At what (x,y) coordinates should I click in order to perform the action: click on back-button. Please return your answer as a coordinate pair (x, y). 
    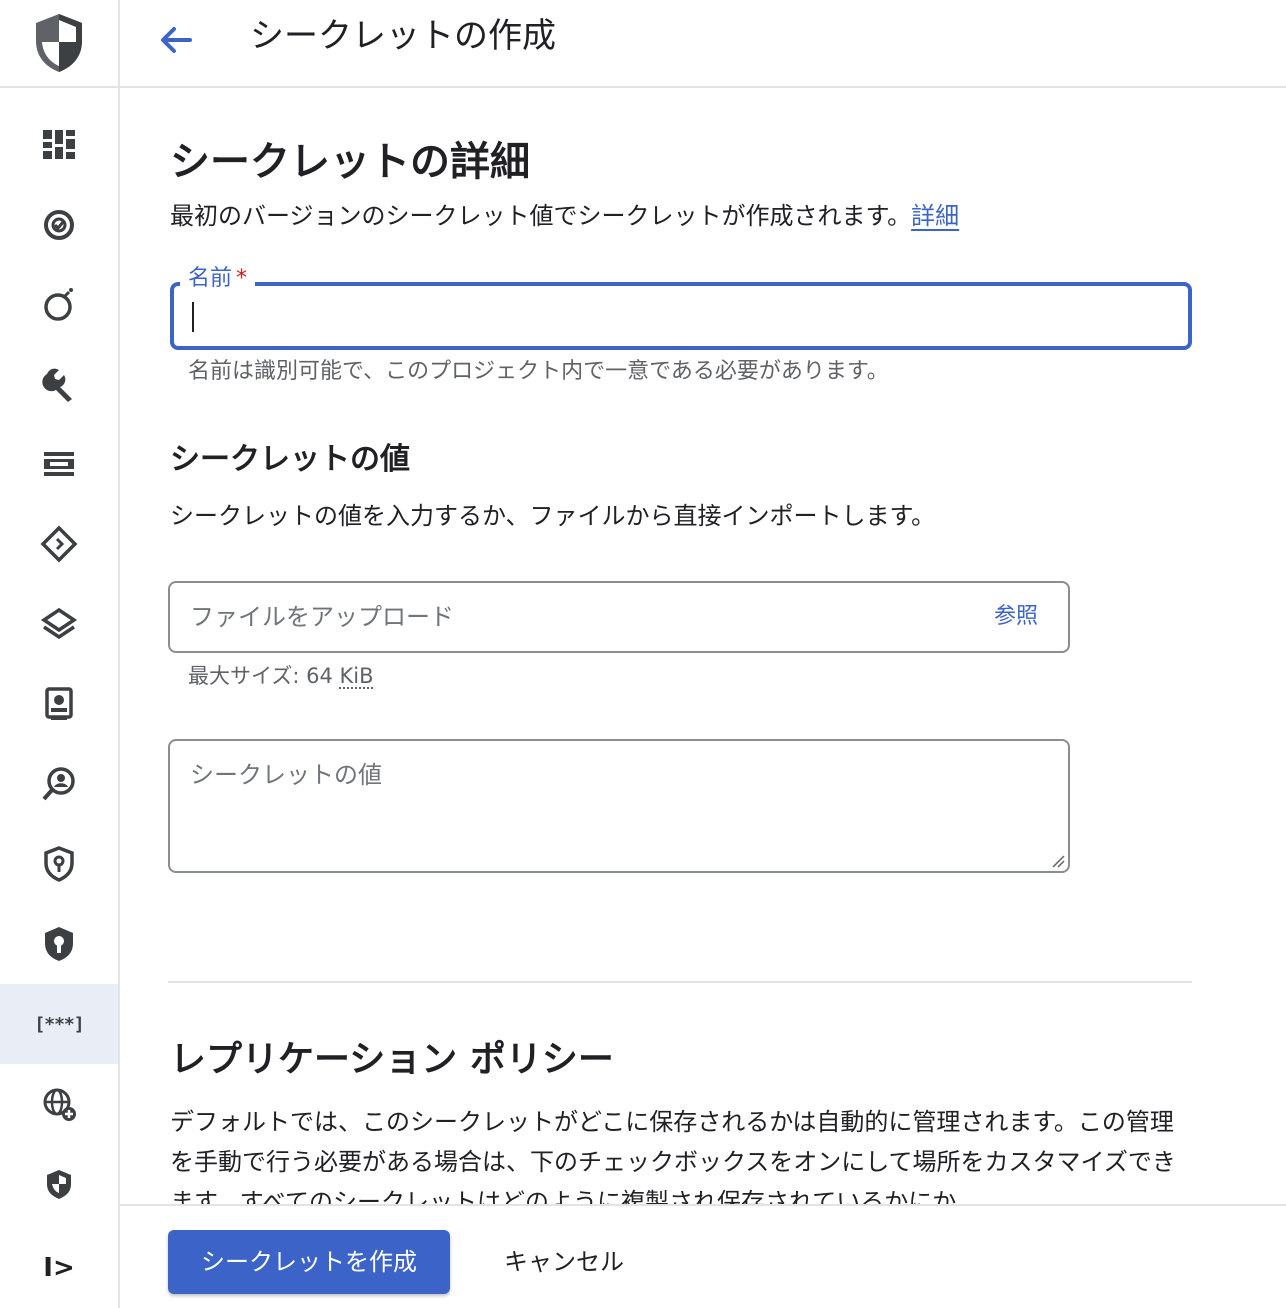
    Looking at the image, I should click on (176, 40).